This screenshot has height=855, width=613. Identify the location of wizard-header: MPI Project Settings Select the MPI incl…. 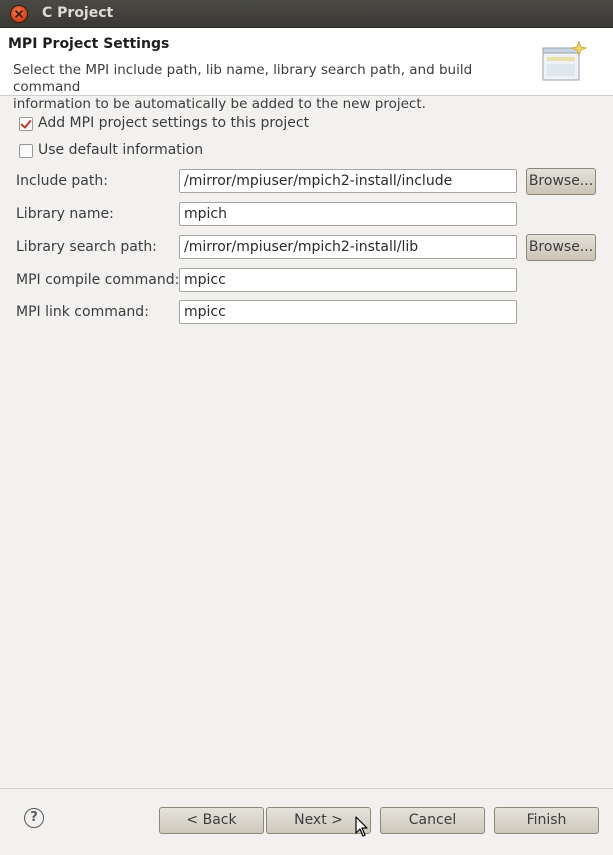
(306, 70).